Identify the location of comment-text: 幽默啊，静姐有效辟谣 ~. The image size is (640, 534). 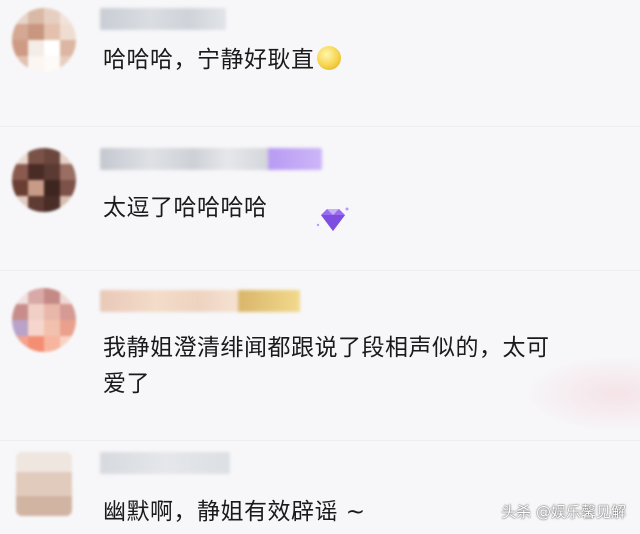
(234, 512).